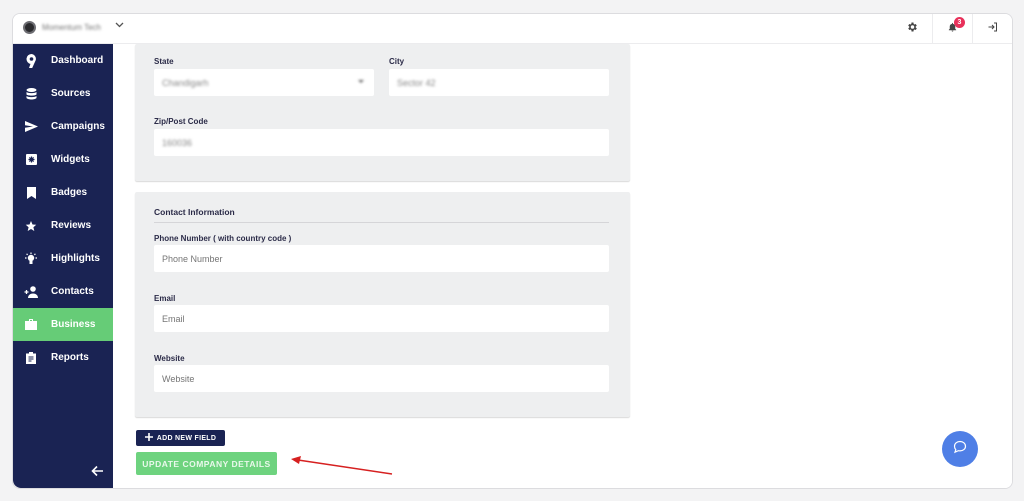 The height and width of the screenshot is (501, 1024). I want to click on sidebar-item-label: Widgets, so click(70, 159).